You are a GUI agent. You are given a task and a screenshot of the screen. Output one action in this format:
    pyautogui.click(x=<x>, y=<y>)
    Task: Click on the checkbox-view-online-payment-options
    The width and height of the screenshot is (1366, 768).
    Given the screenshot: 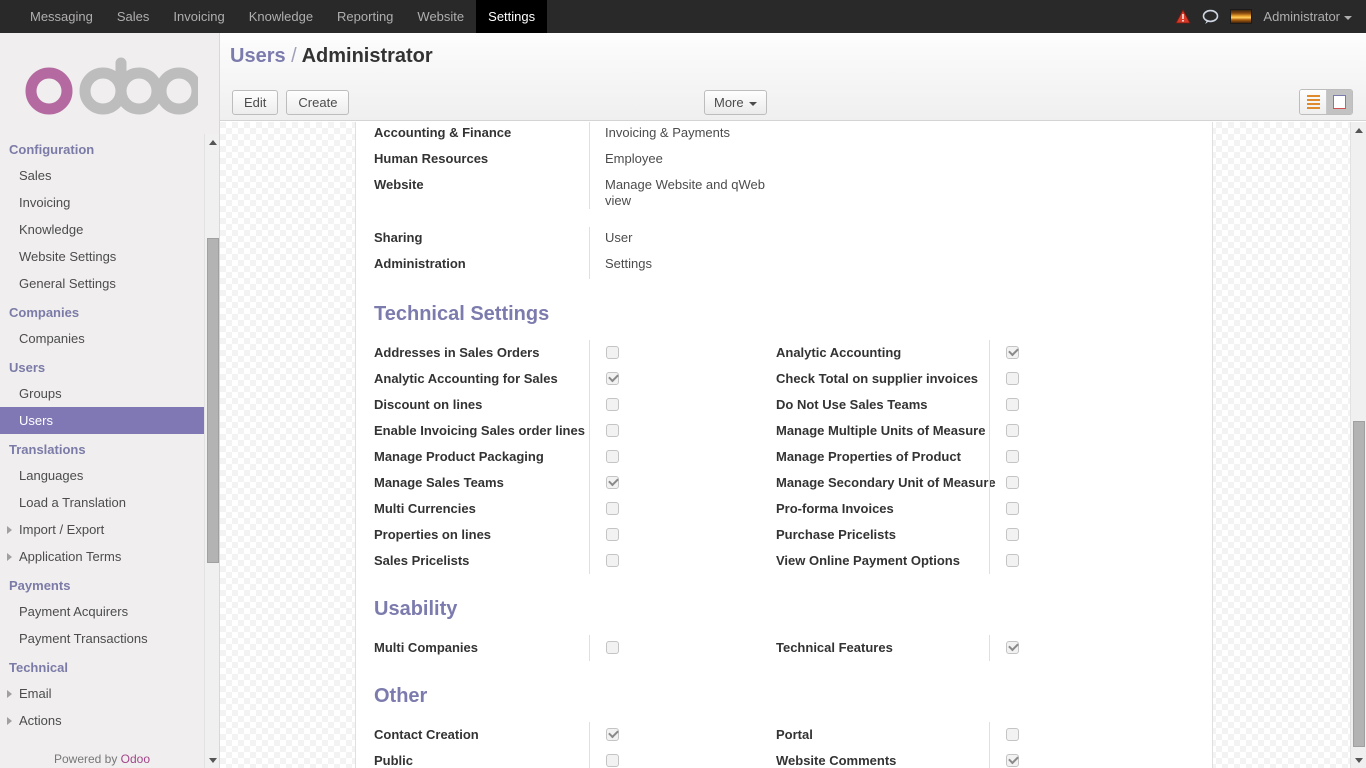 What is the action you would take?
    pyautogui.click(x=1012, y=560)
    